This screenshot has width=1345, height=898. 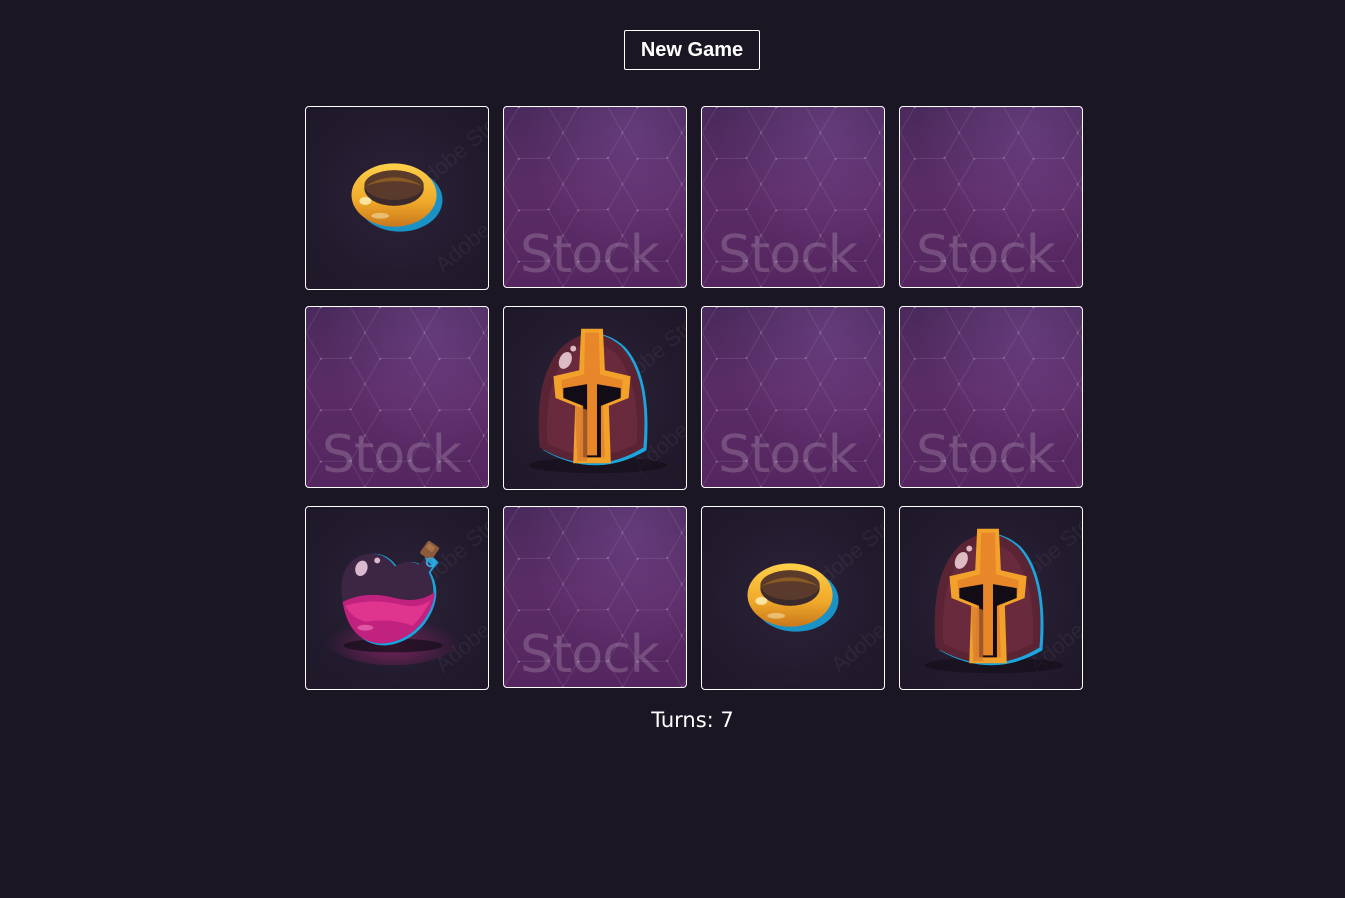 I want to click on card-10: Stock, so click(x=595, y=597).